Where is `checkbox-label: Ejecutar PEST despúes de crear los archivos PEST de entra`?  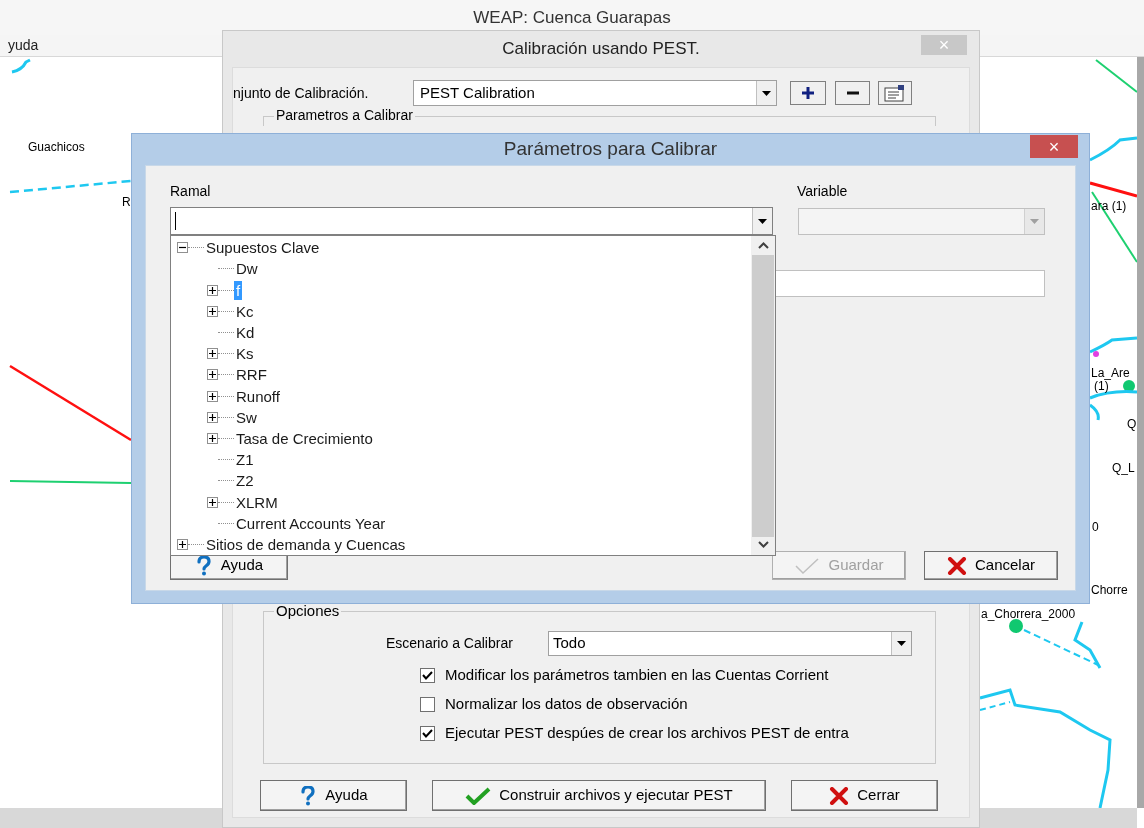
checkbox-label: Ejecutar PEST despúes de crear los archivos PEST de entra is located at coordinates (647, 733).